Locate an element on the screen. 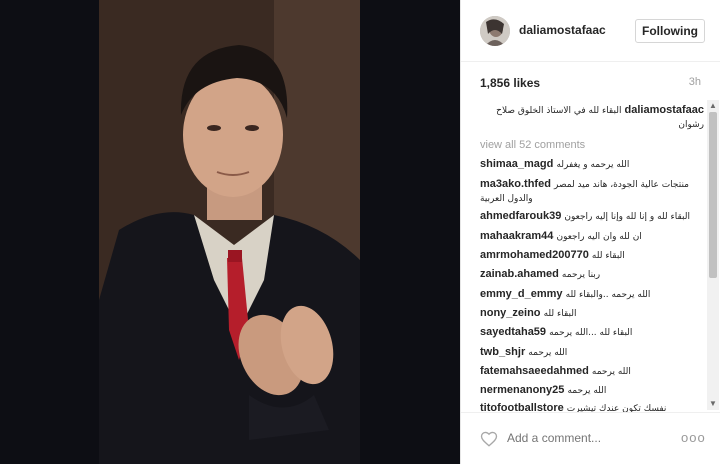 The width and height of the screenshot is (720, 464). add-comment-input is located at coordinates (587, 438).